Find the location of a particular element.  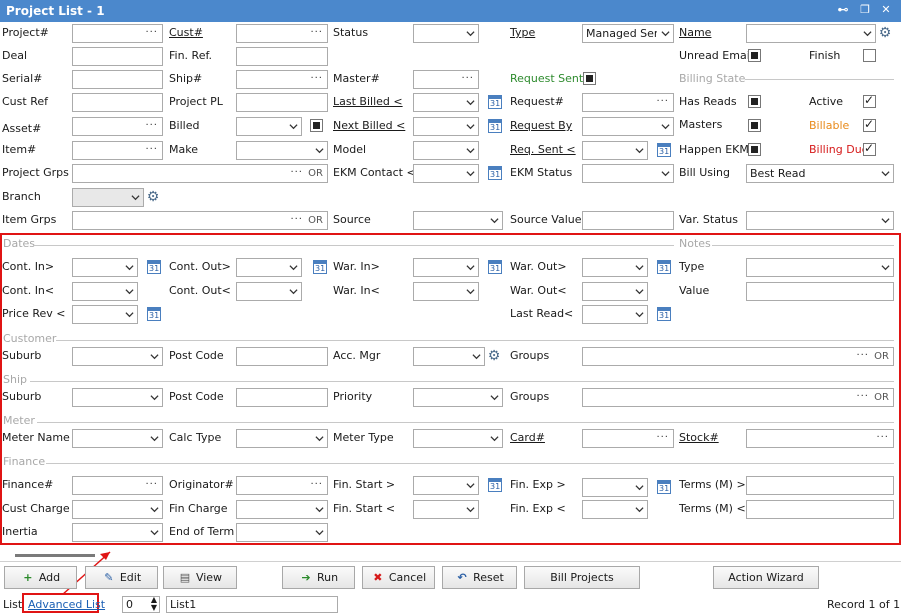

fin-exp-lt-select is located at coordinates (615, 509).